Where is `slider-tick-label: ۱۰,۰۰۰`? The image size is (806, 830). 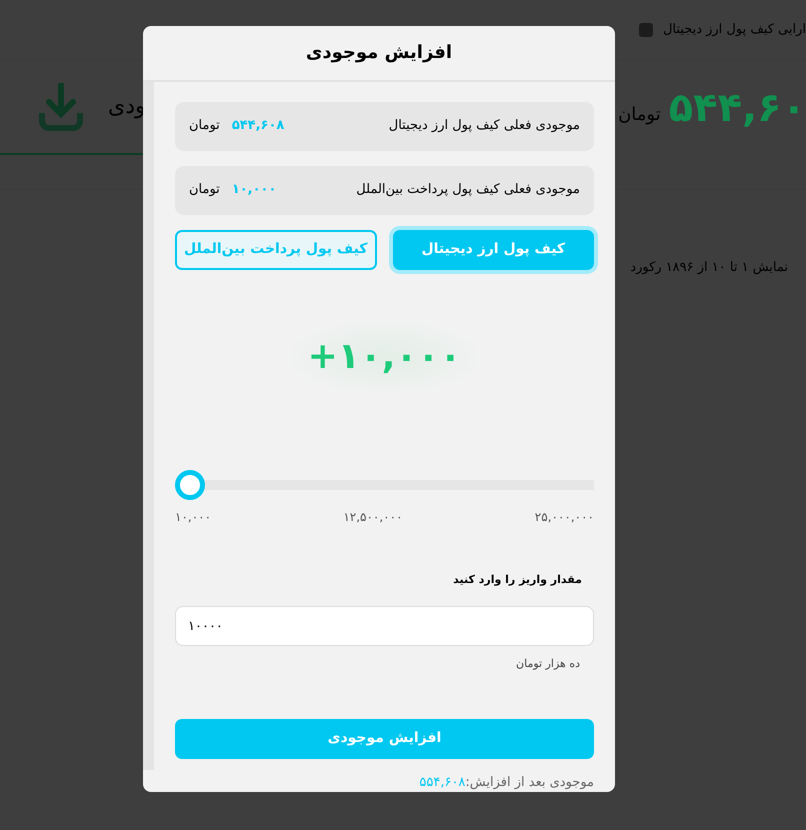 slider-tick-label: ۱۰,۰۰۰ is located at coordinates (193, 517).